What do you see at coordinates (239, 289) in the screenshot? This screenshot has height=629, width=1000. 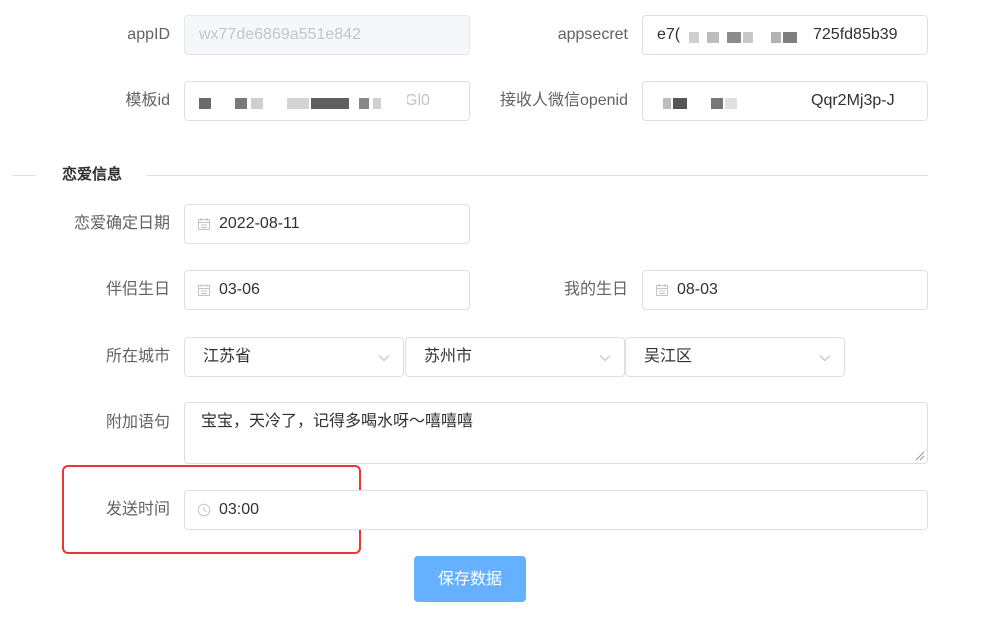 I see `partner-birthday-value: 03-06` at bounding box center [239, 289].